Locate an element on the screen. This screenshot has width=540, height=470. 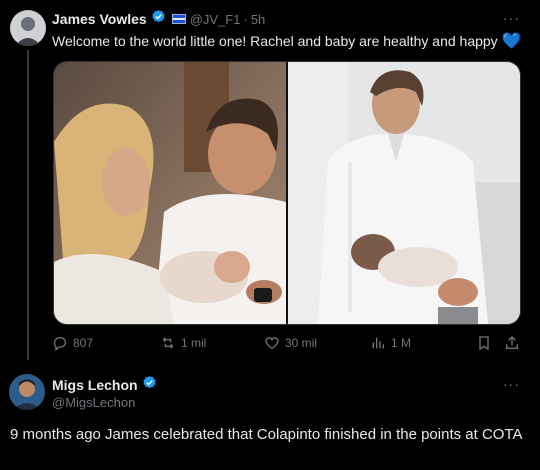
affiliation-flag-icon is located at coordinates (178, 19).